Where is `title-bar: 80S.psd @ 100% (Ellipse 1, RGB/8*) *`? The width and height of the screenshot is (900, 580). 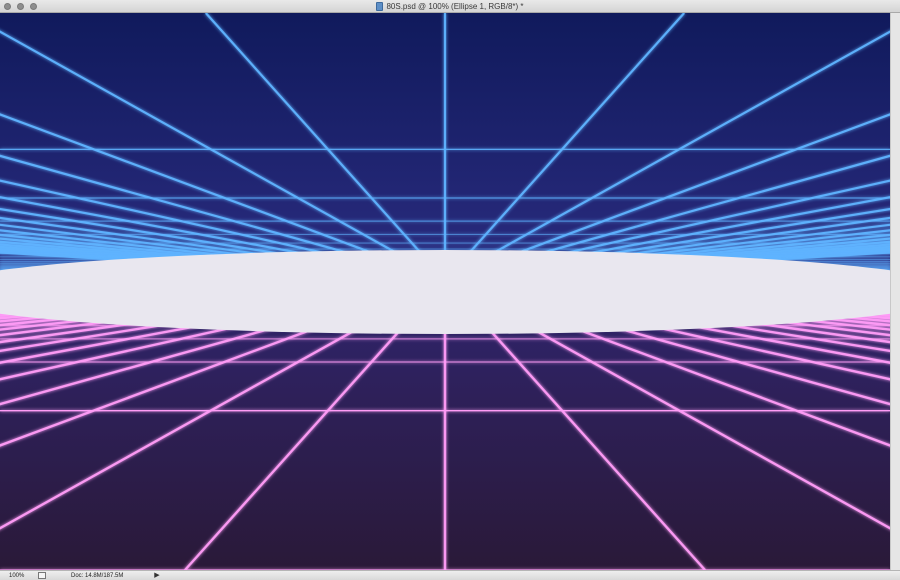
title-bar: 80S.psd @ 100% (Ellipse 1, RGB/8*) * is located at coordinates (450, 6).